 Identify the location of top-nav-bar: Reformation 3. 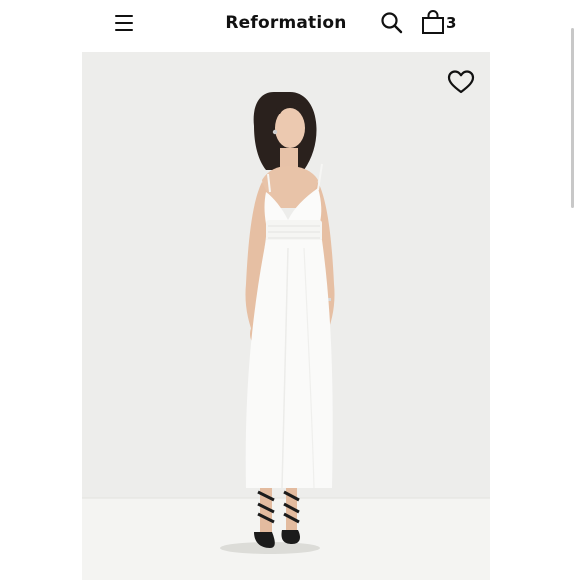
(290, 23).